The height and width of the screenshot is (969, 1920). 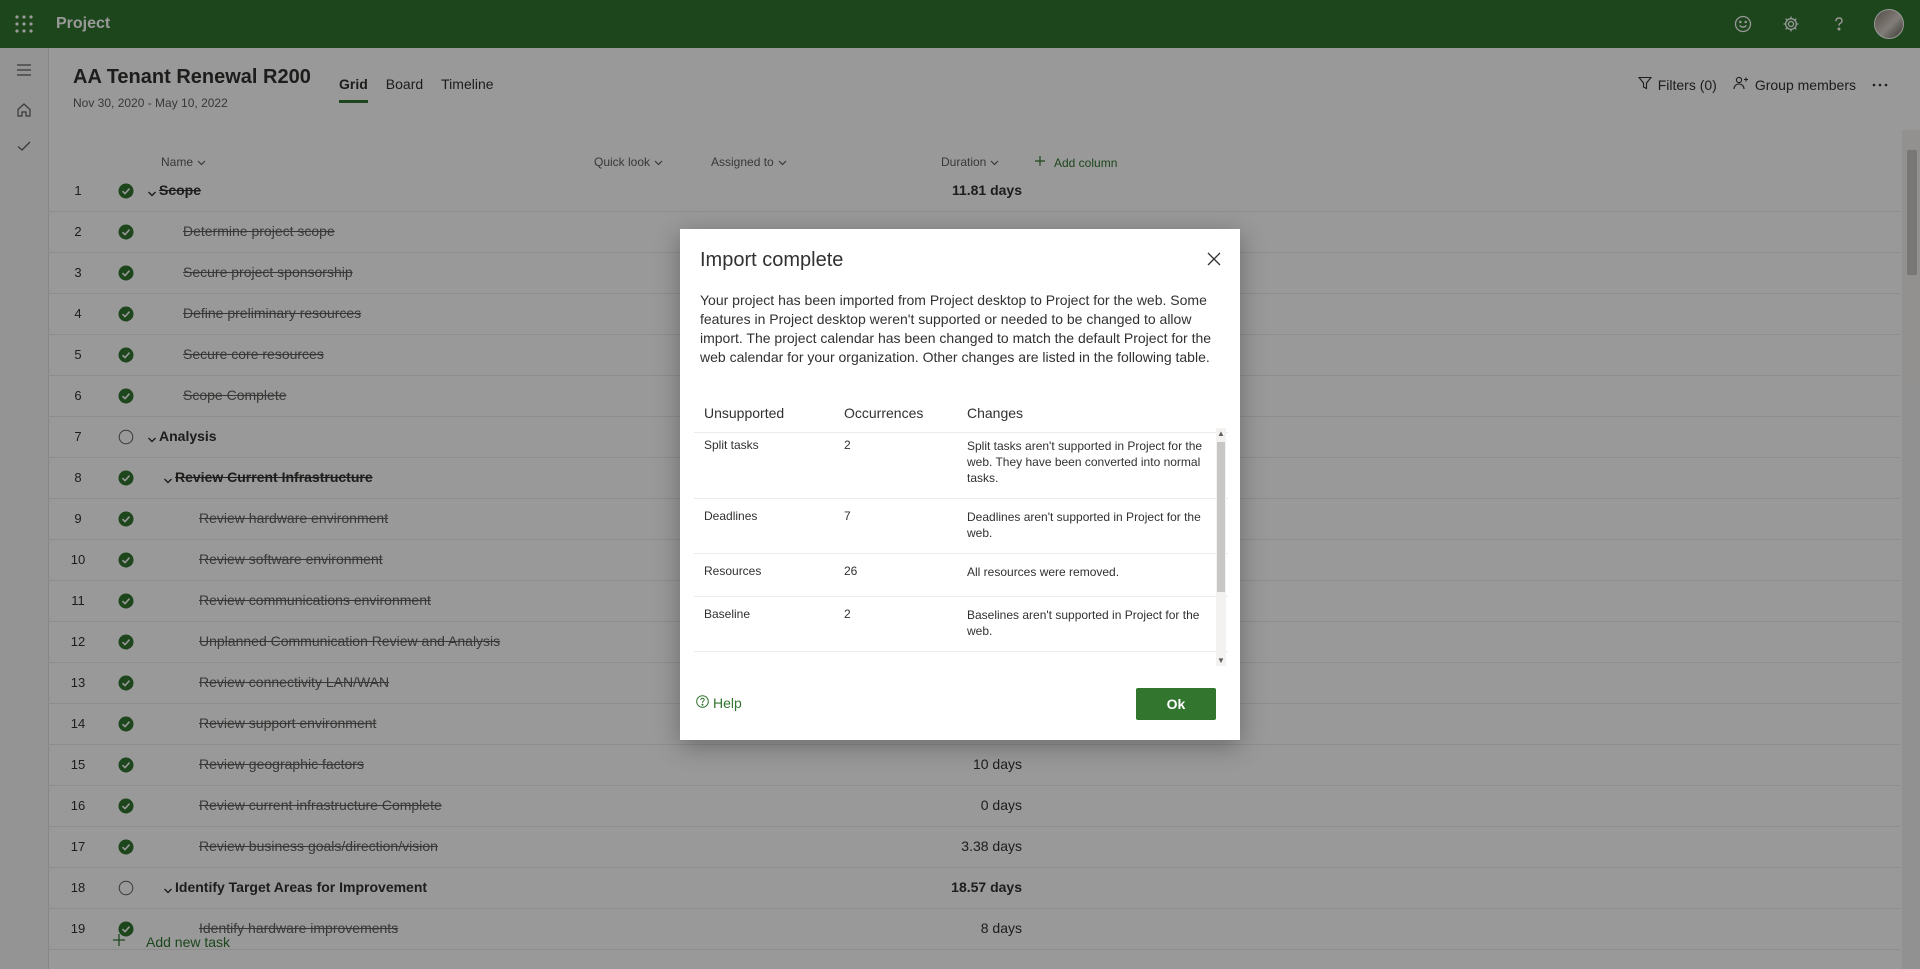 I want to click on header-occurrences: Occurrences, so click(x=884, y=413).